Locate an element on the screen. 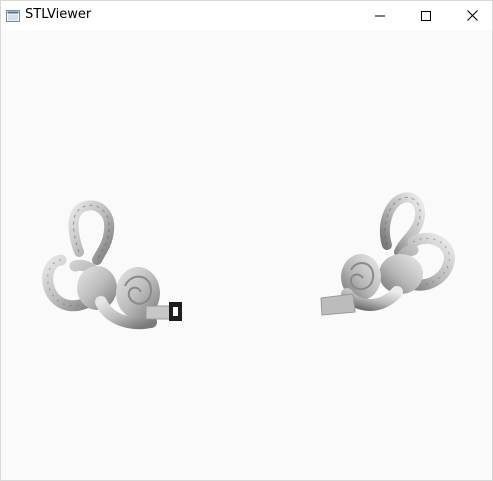 Image resolution: width=493 pixels, height=481 pixels. maximize-button is located at coordinates (426, 15).